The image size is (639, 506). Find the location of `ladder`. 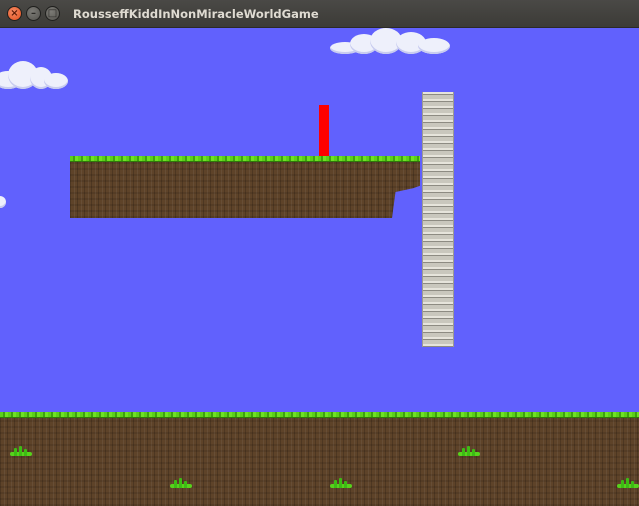

ladder is located at coordinates (438, 219).